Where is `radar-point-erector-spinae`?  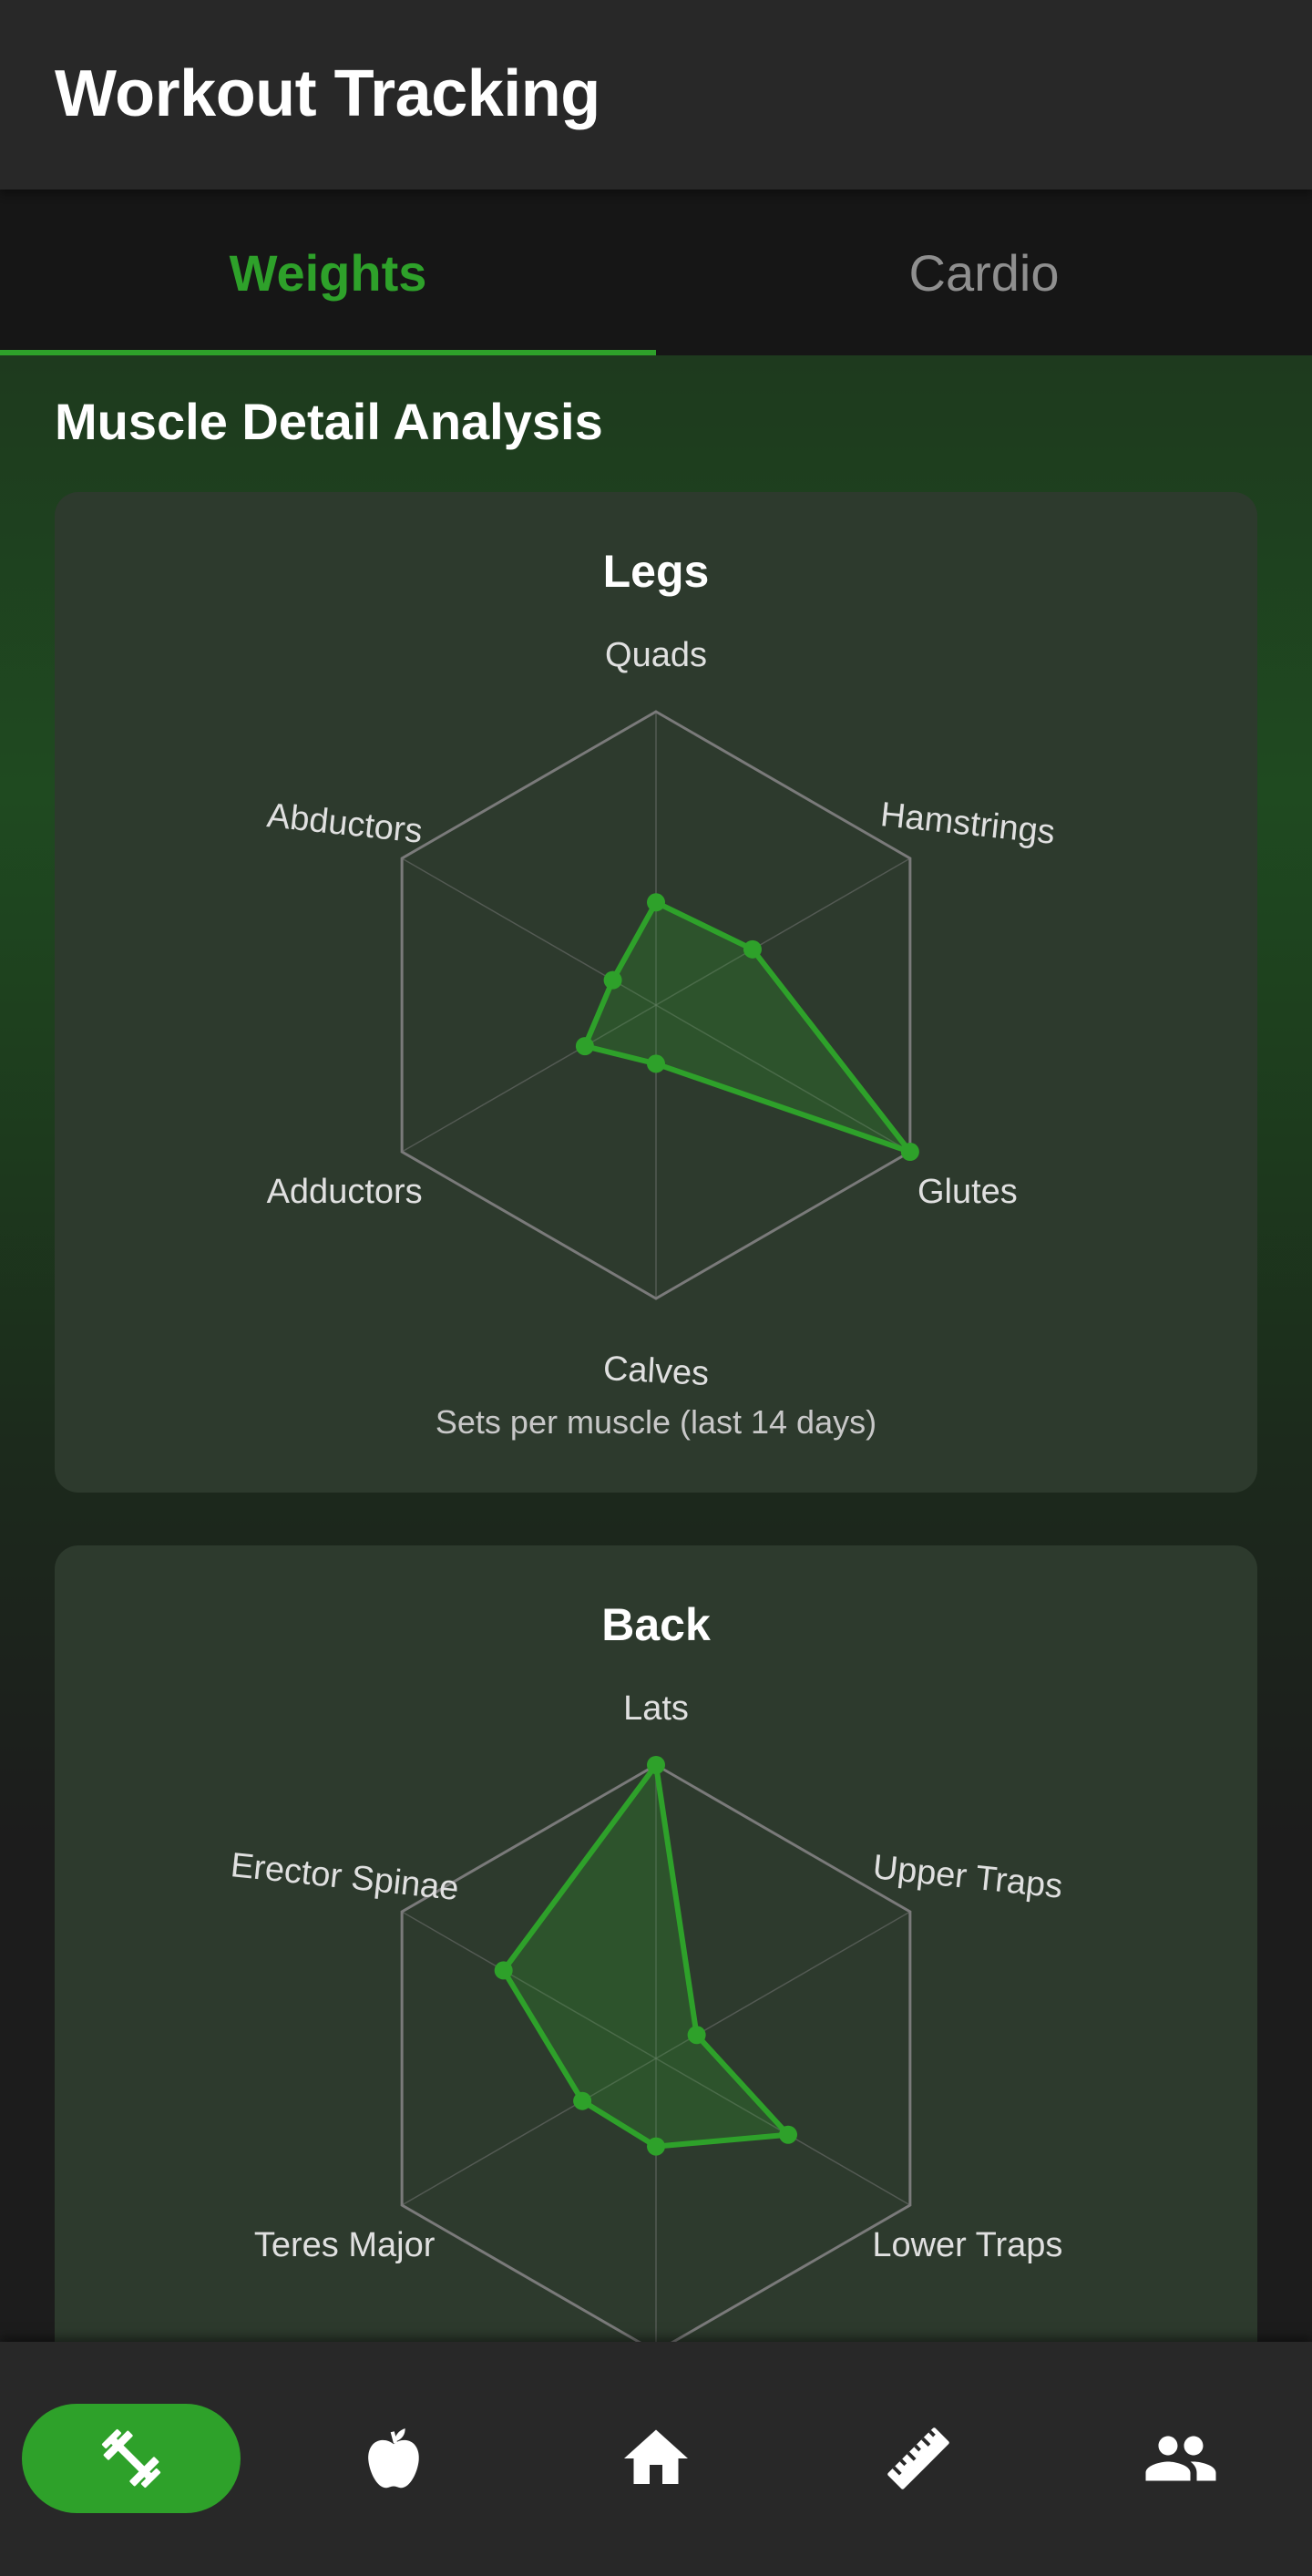 radar-point-erector-spinae is located at coordinates (503, 1971).